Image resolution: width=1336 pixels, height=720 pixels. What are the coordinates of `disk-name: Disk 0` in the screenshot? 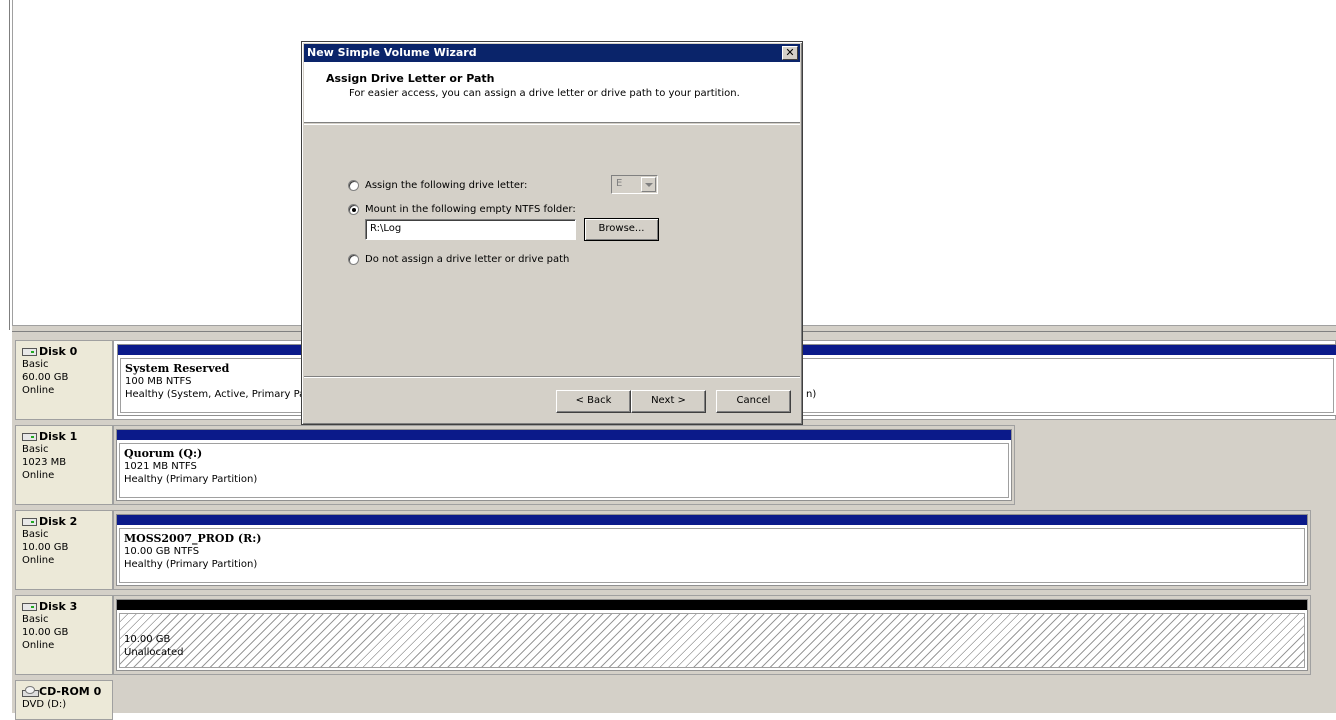 It's located at (58, 351).